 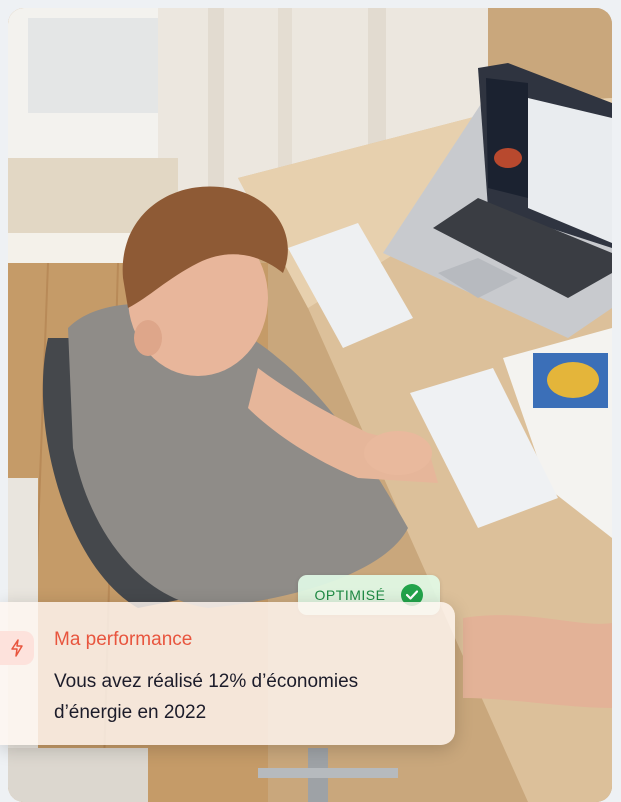 I want to click on card-title: Ma performance, so click(x=123, y=639).